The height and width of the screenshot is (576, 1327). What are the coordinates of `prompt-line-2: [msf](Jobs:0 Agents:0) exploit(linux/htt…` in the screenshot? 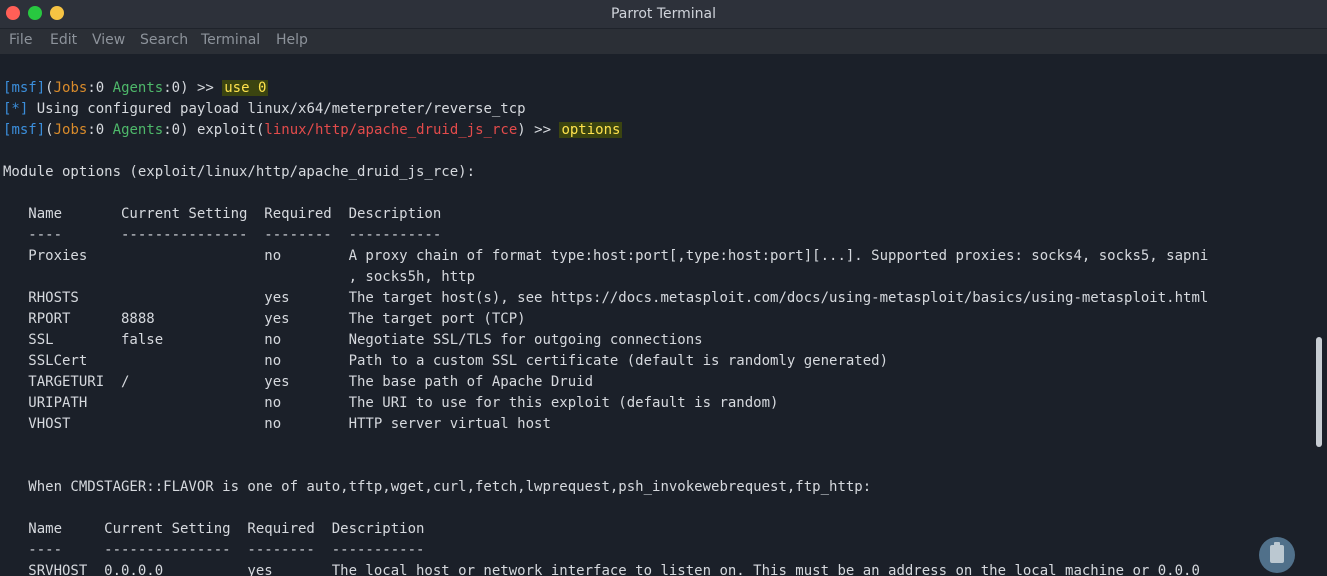 It's located at (313, 130).